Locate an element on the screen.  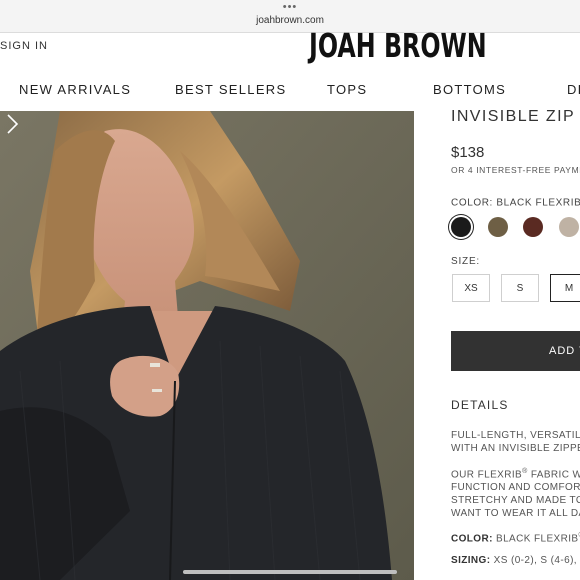
details-color-line: COLOR: BLACK FLEXRIB® is located at coordinates (515, 537).